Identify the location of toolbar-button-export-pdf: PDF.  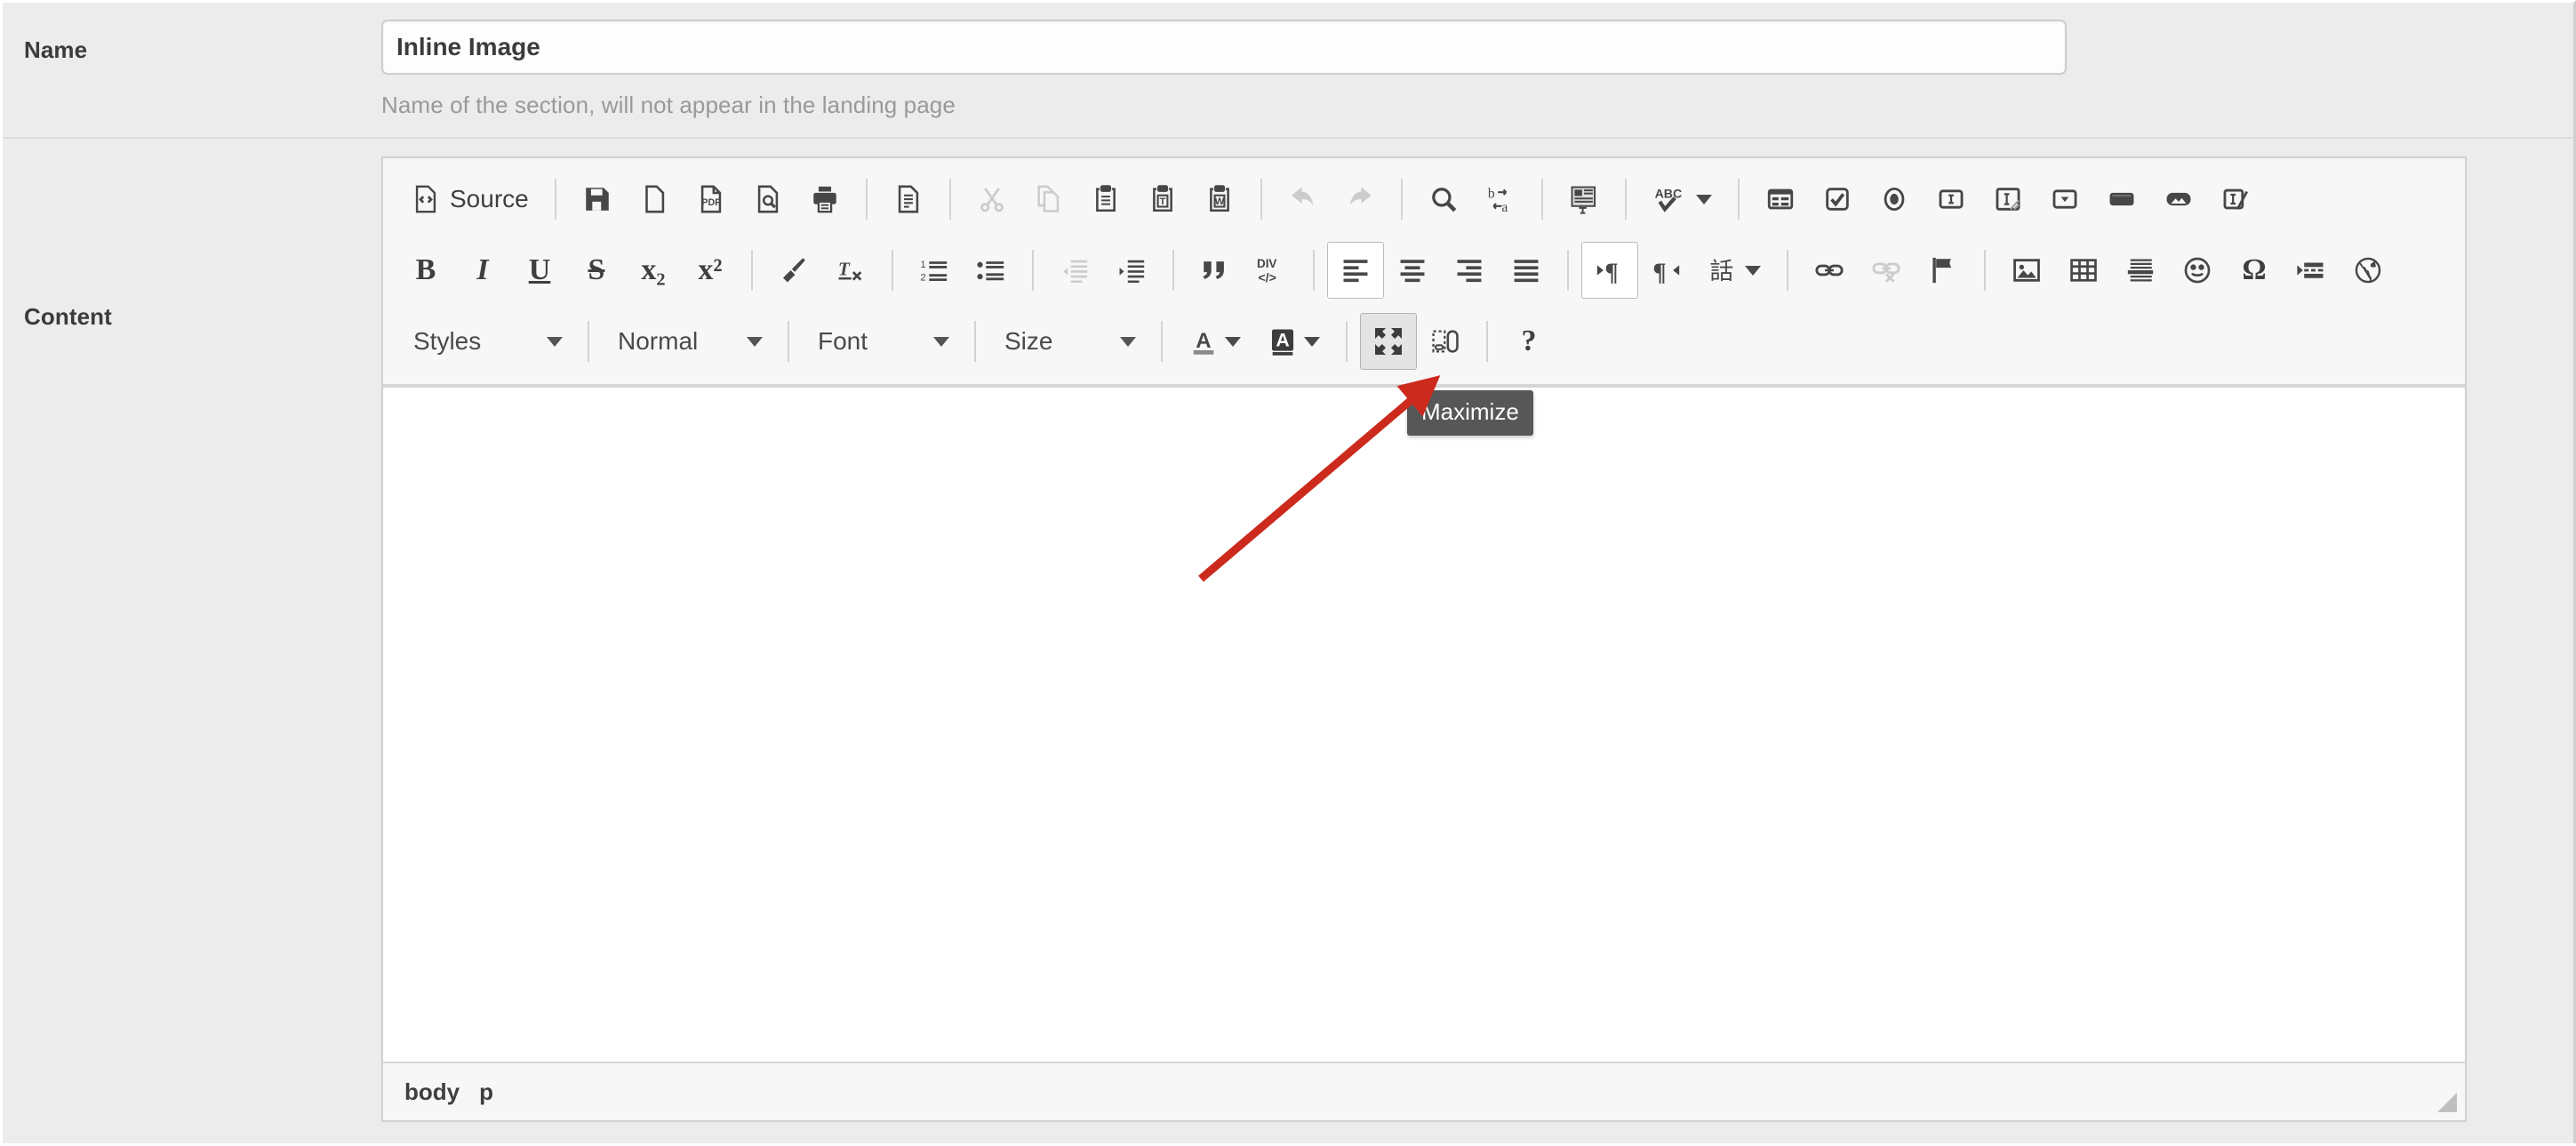
(711, 199).